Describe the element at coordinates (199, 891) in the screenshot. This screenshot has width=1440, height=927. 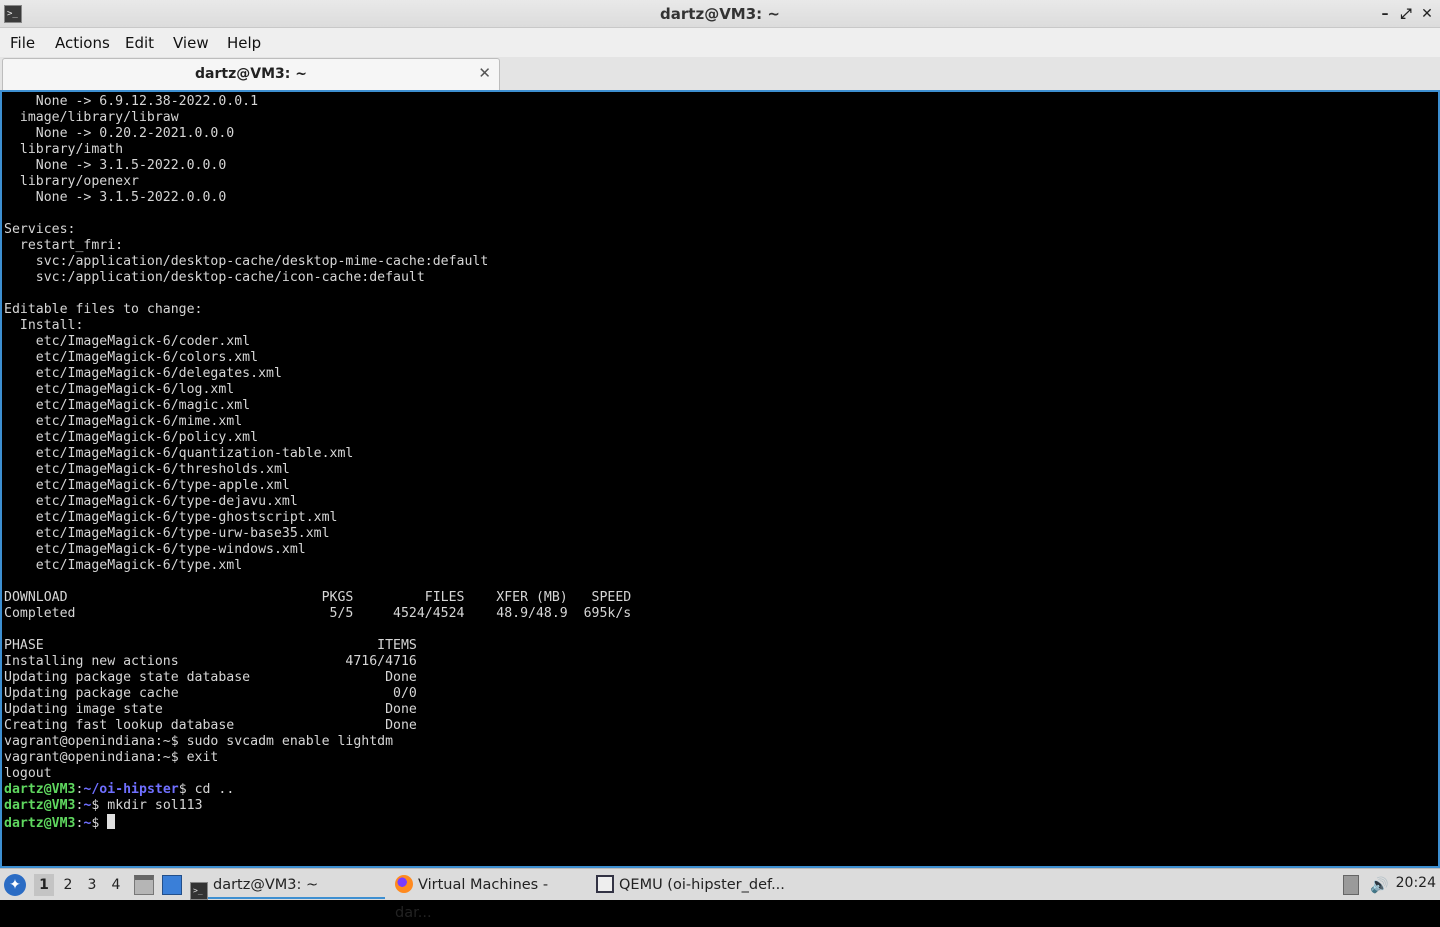
I see `terminal-icon: >_` at that location.